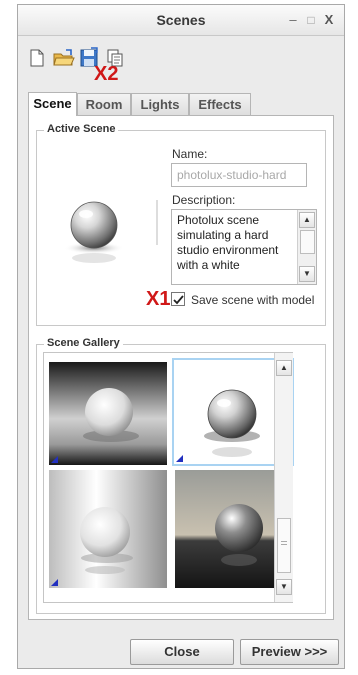 The image size is (358, 675). I want to click on name-value: photolux-studio-hard, so click(232, 175).